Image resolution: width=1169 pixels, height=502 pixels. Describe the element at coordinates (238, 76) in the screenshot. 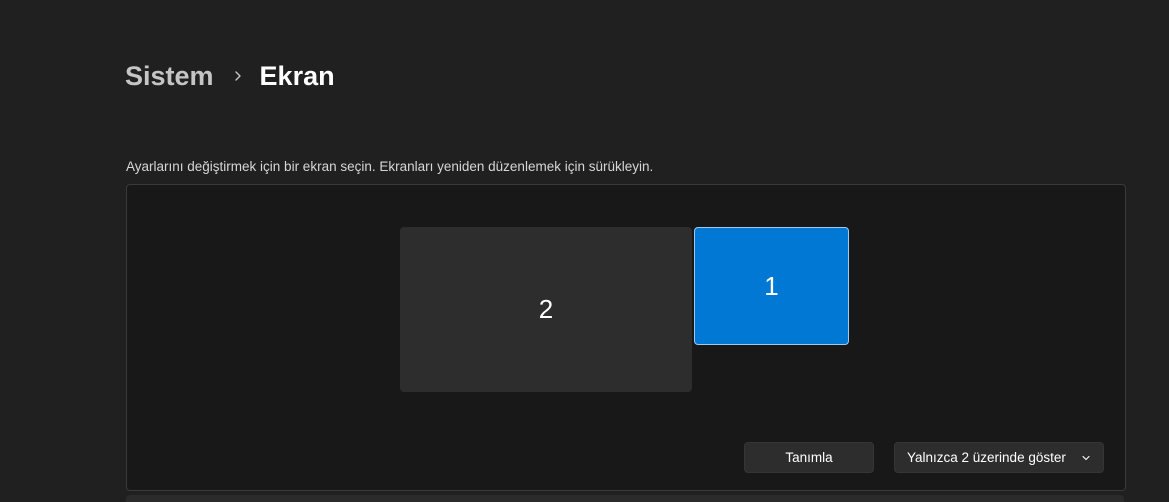

I see `chevron-right-icon` at that location.